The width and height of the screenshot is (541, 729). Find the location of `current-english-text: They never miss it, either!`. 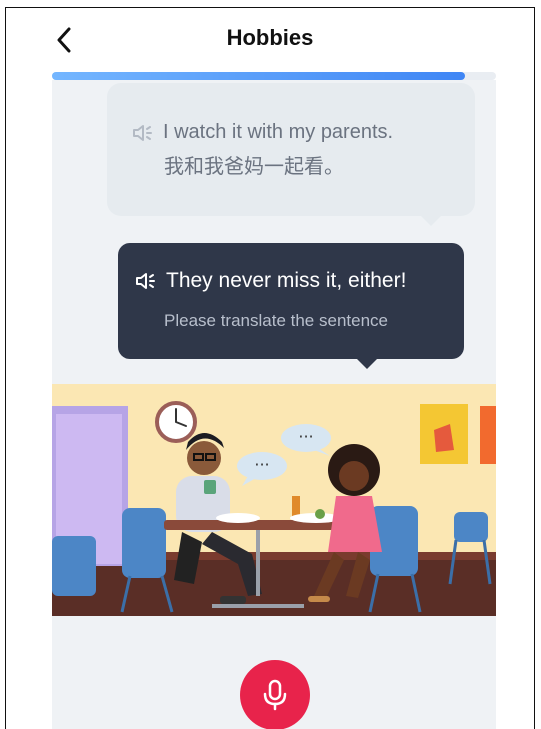

current-english-text: They never miss it, either! is located at coordinates (286, 280).